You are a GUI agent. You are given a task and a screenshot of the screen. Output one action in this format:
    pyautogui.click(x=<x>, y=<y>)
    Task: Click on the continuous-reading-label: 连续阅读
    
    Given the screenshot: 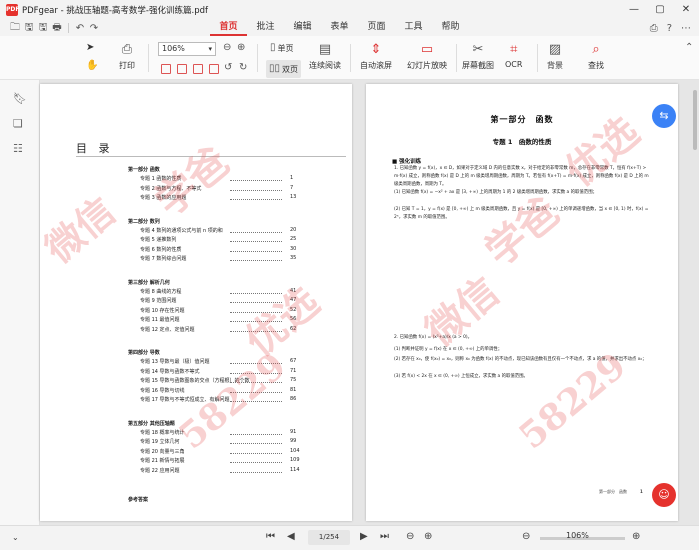 What is the action you would take?
    pyautogui.click(x=325, y=65)
    